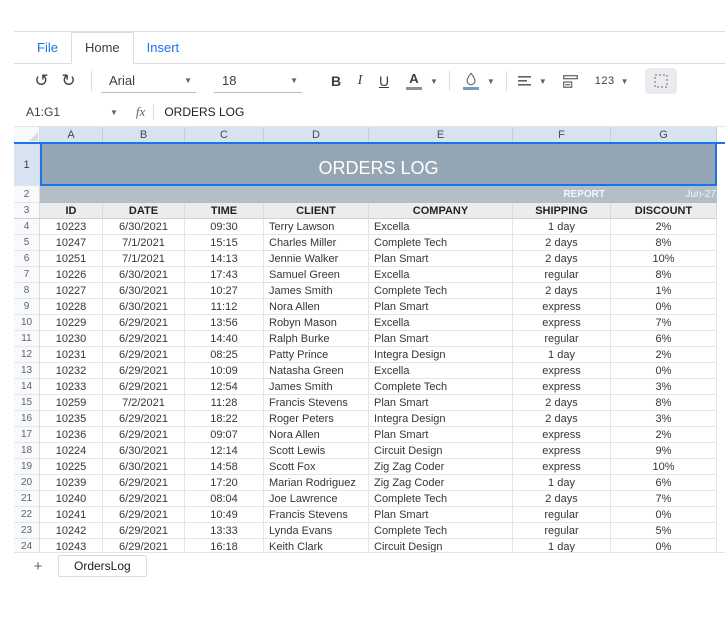  What do you see at coordinates (316, 531) in the screenshot?
I see `data-cell: Lynda Evans` at bounding box center [316, 531].